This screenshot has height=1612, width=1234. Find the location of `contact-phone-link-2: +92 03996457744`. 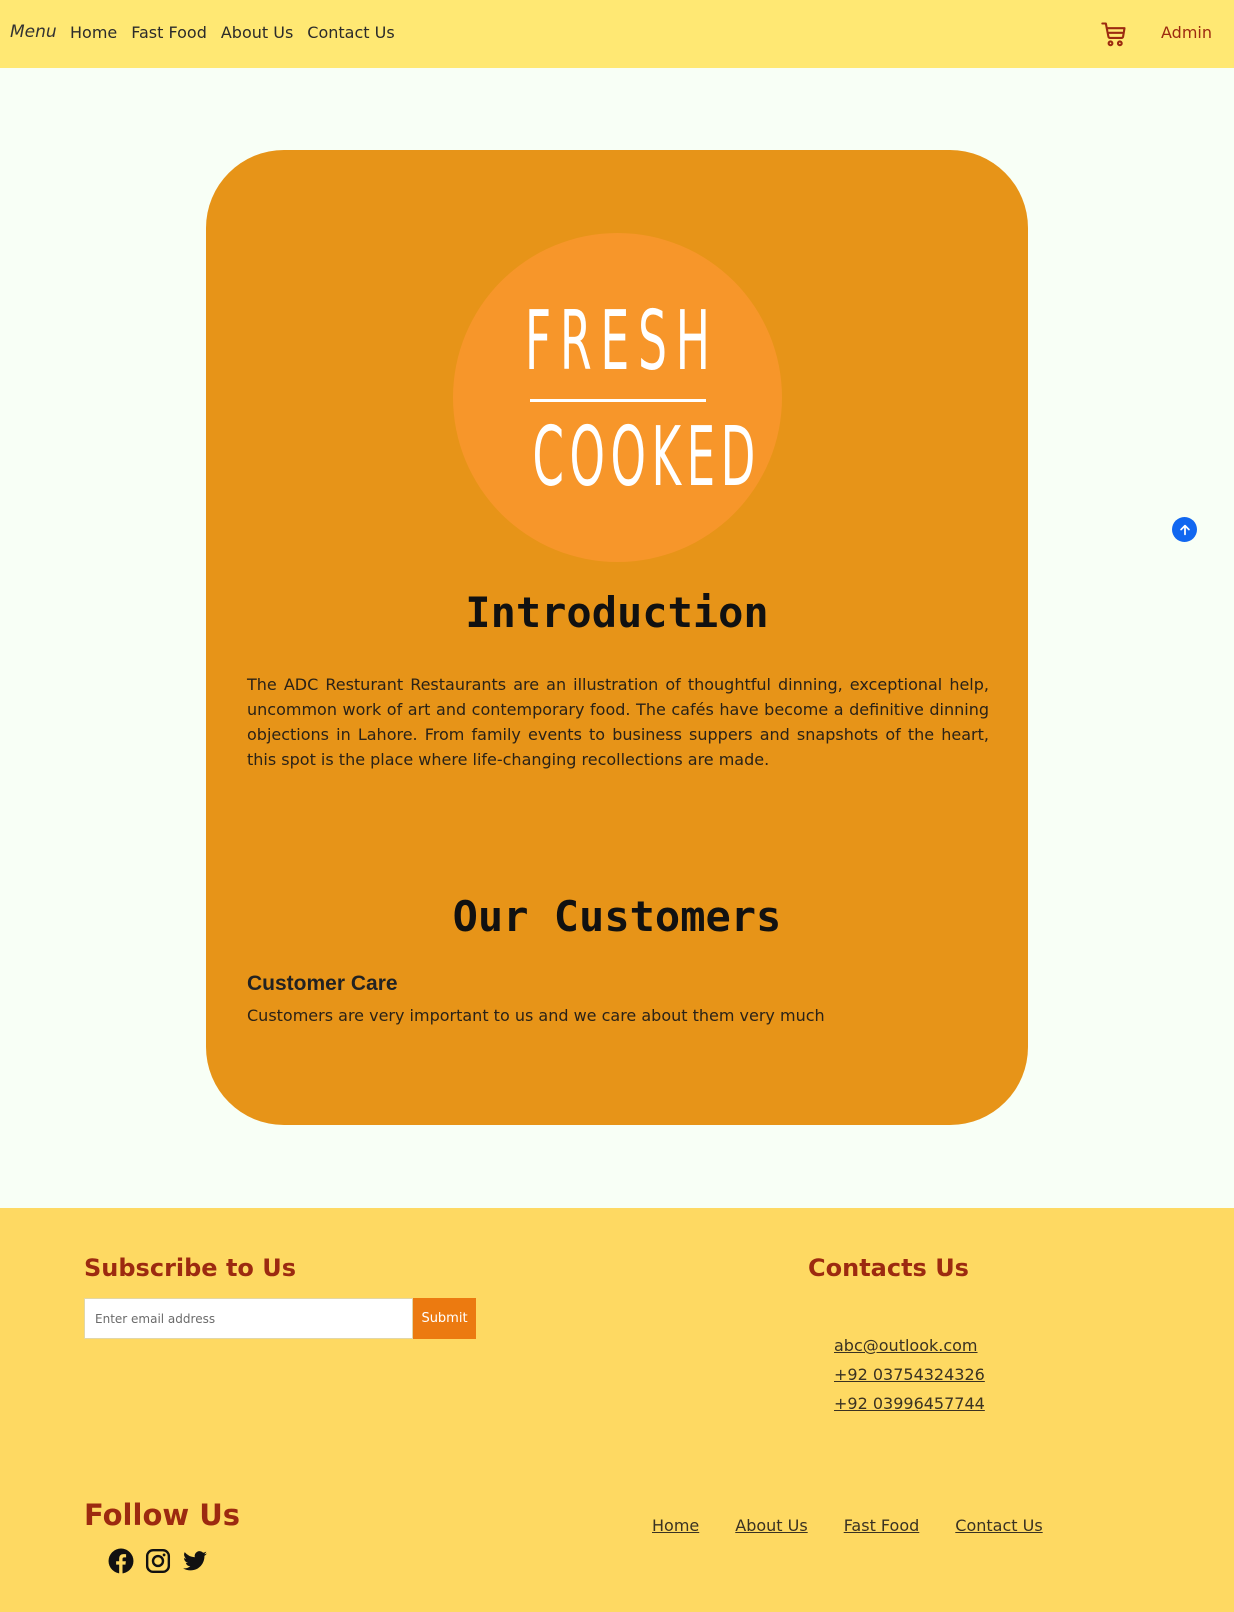

contact-phone-link-2: +92 03996457744 is located at coordinates (909, 1403).